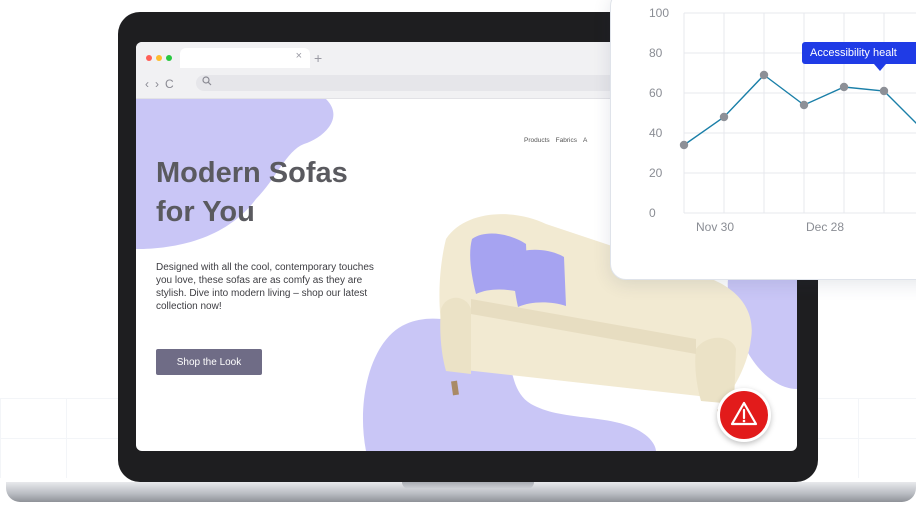 The width and height of the screenshot is (916, 508). I want to click on y-tick-label: 40, so click(656, 133).